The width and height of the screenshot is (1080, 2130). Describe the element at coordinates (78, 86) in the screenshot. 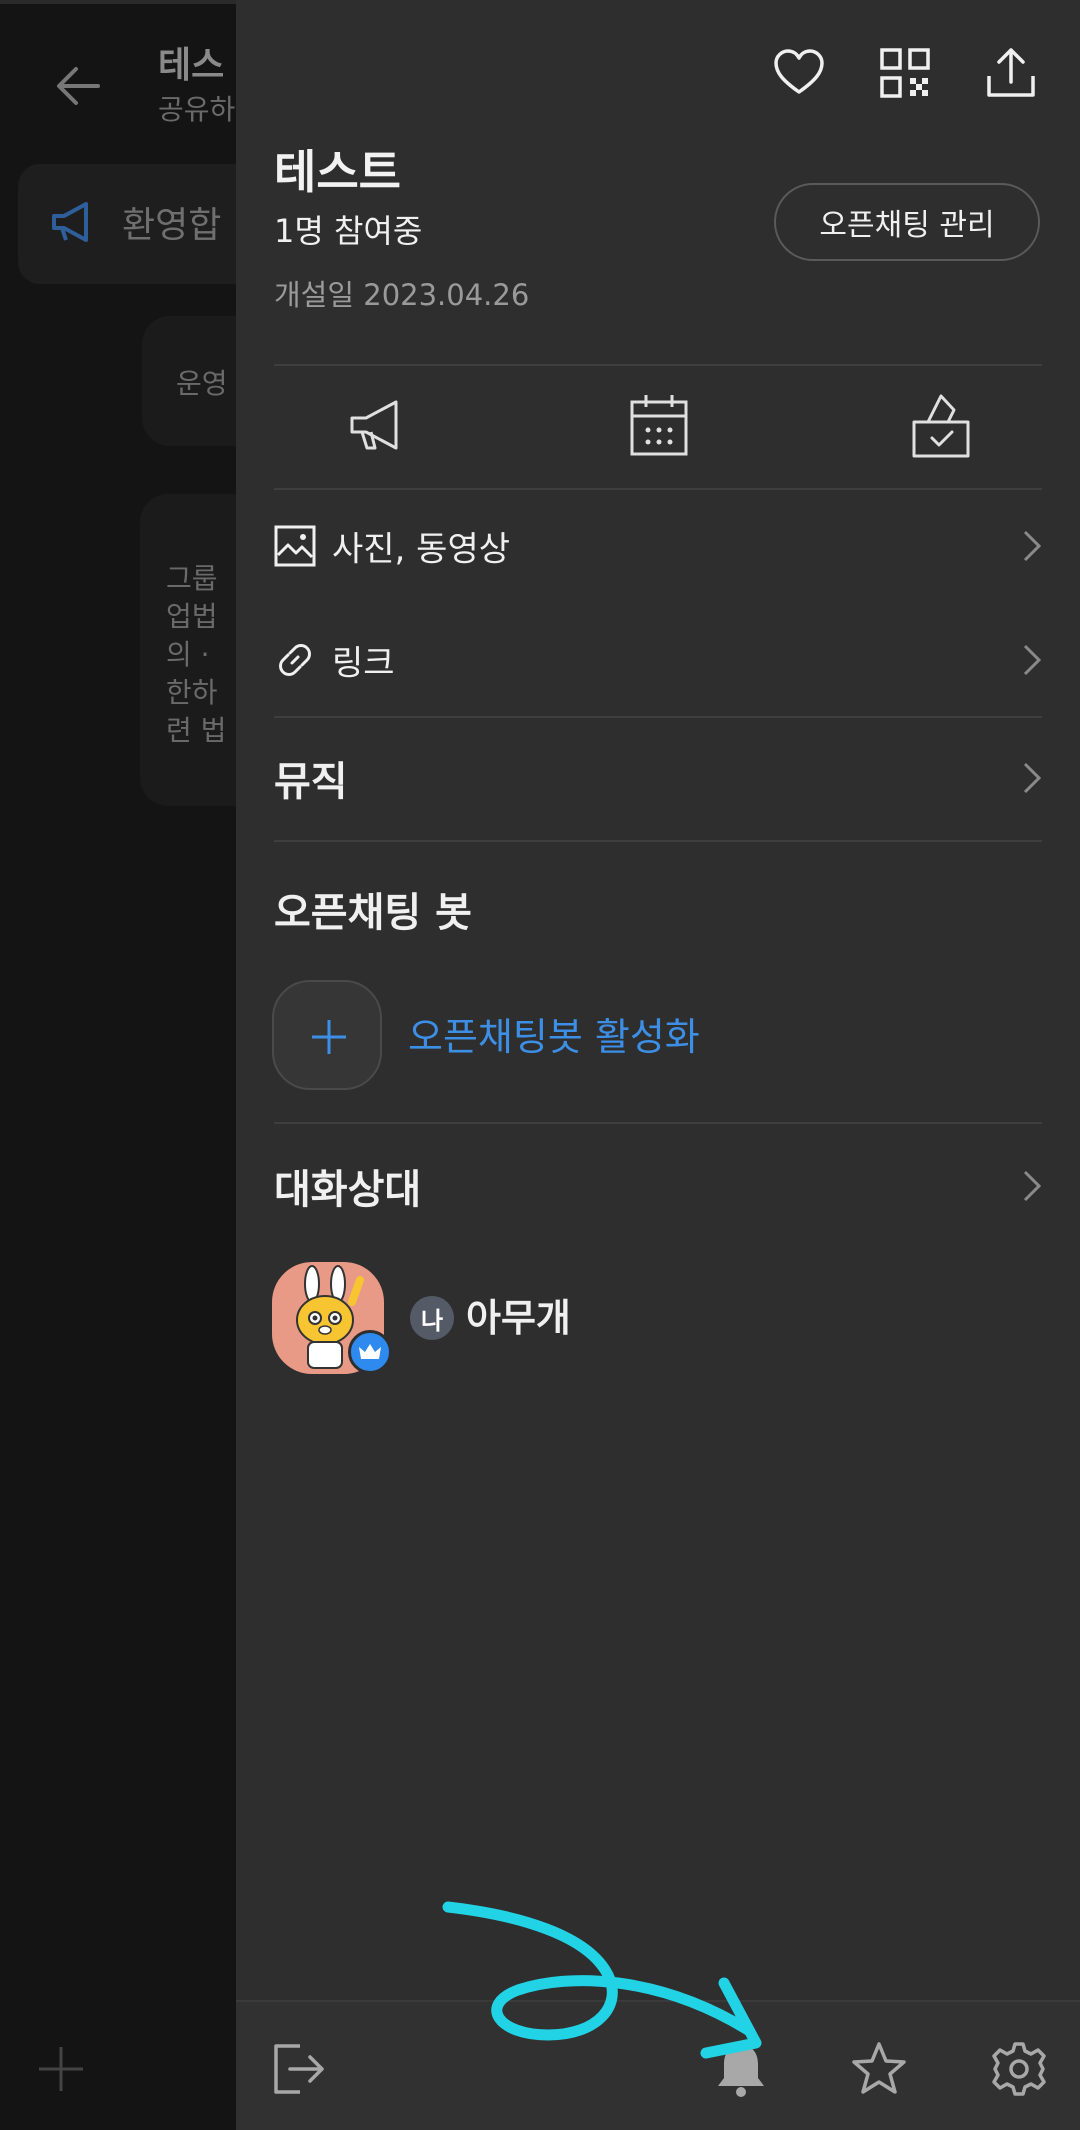

I see `back-arrow-icon` at that location.